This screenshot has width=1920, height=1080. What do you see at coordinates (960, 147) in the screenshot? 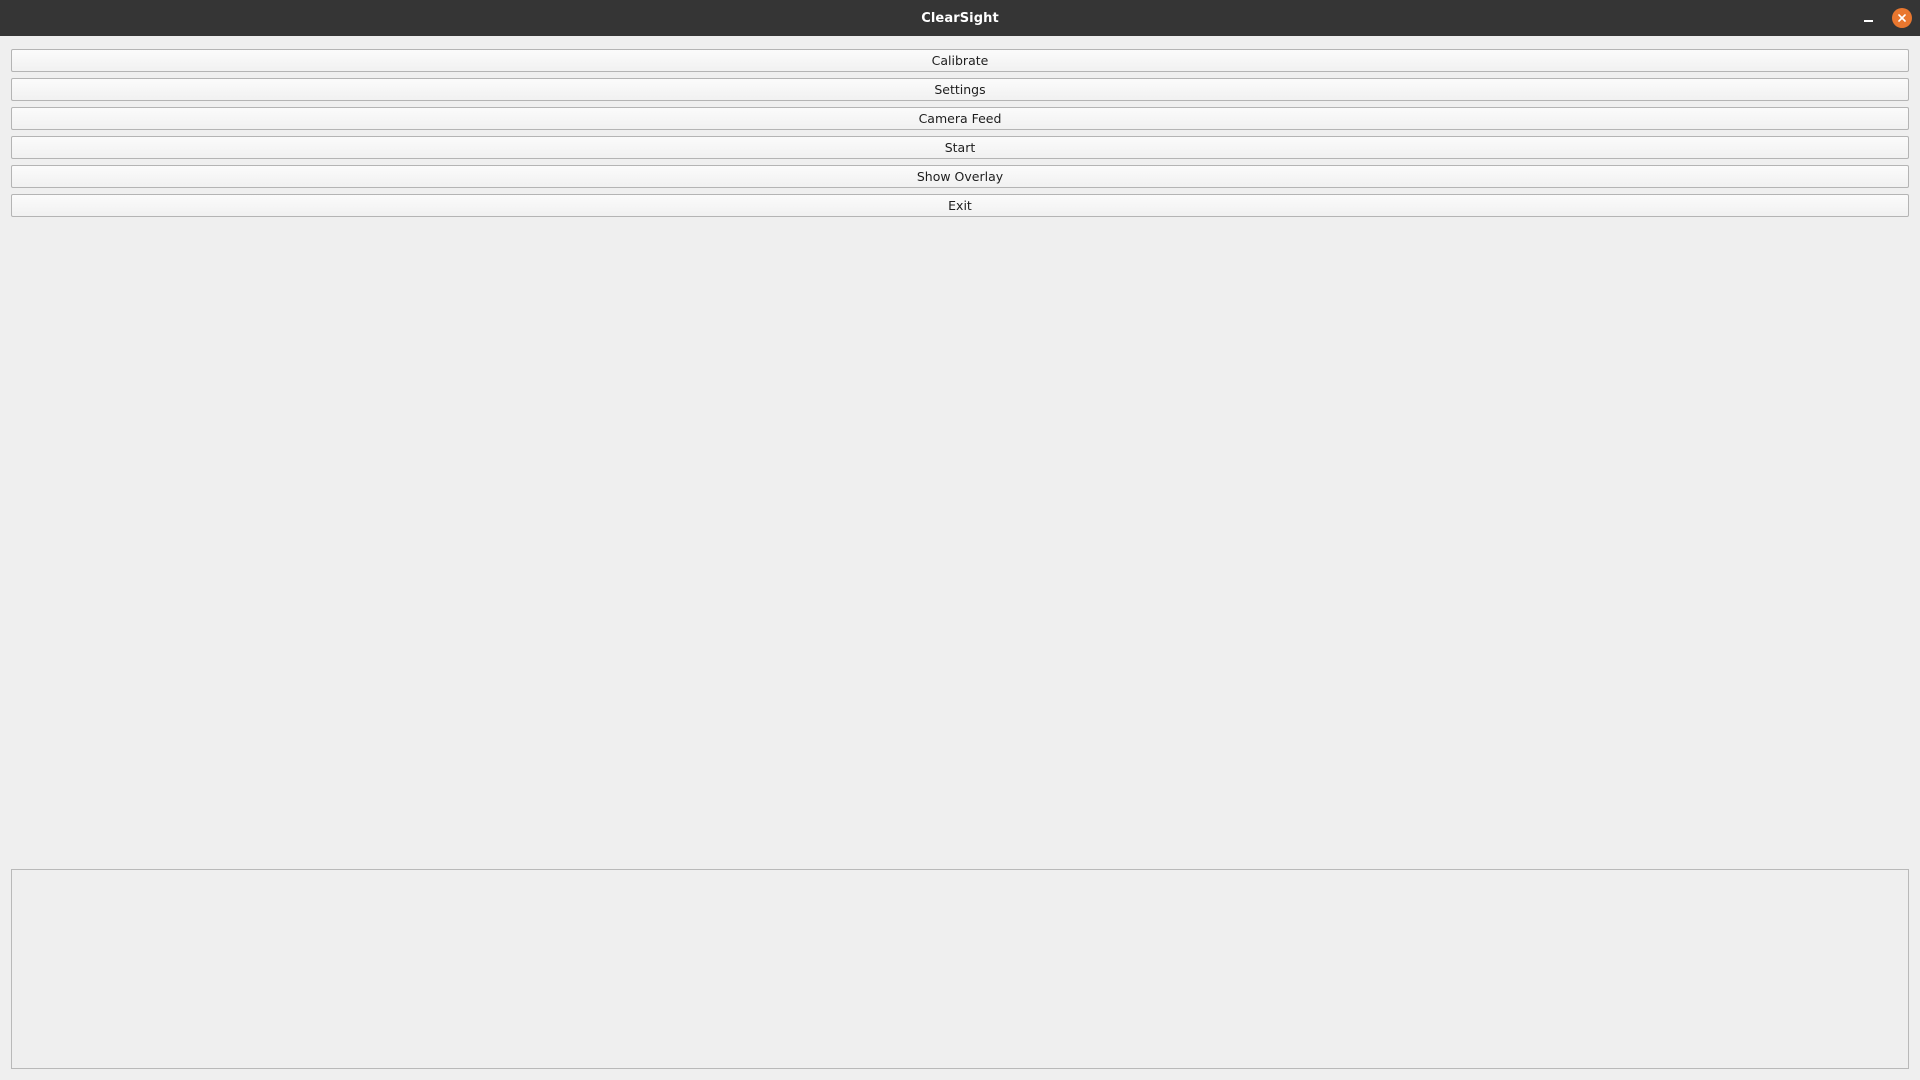
I see `start-button: Start` at bounding box center [960, 147].